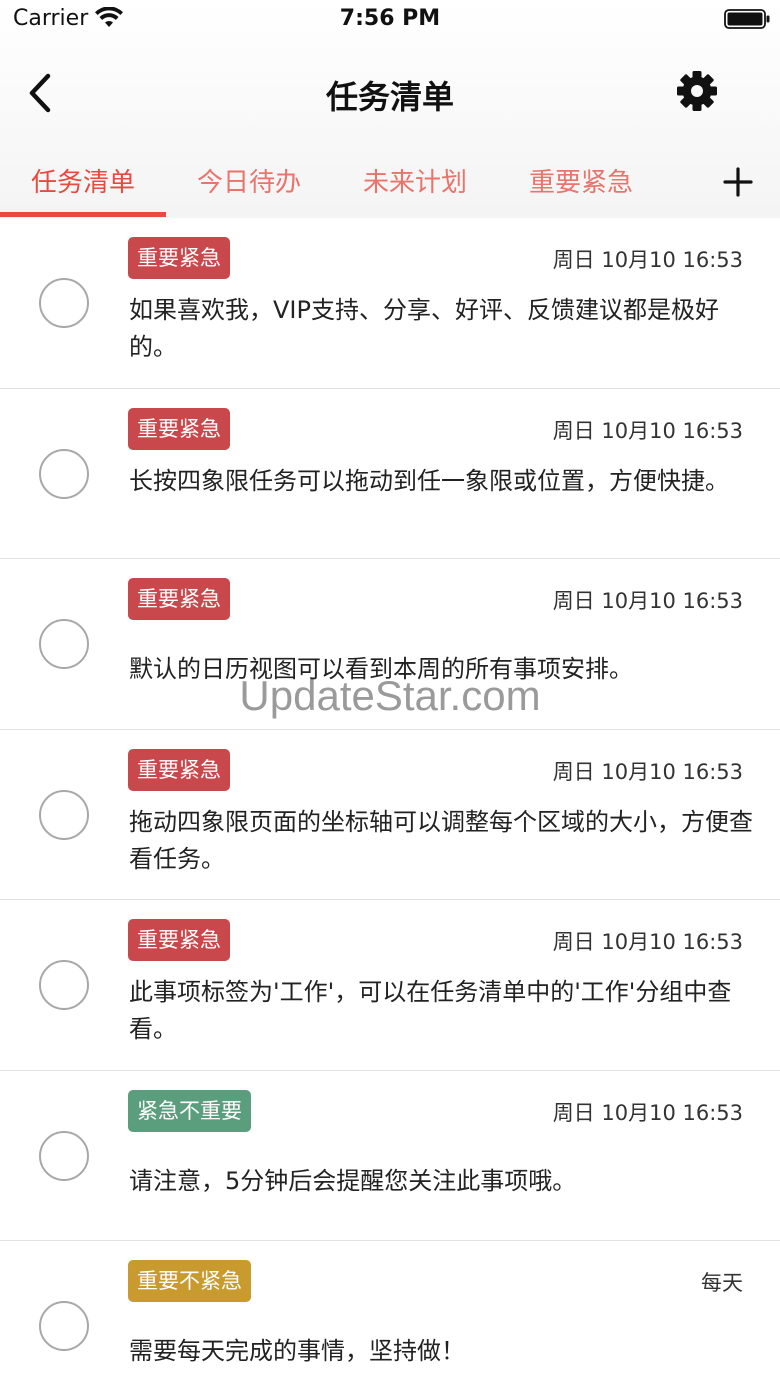  I want to click on priority-badge: 紧急不重要, so click(189, 1110).